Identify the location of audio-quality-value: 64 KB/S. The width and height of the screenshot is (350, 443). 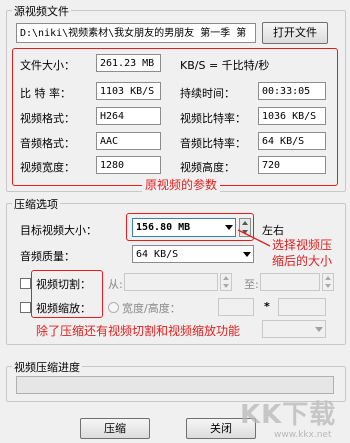
(157, 254).